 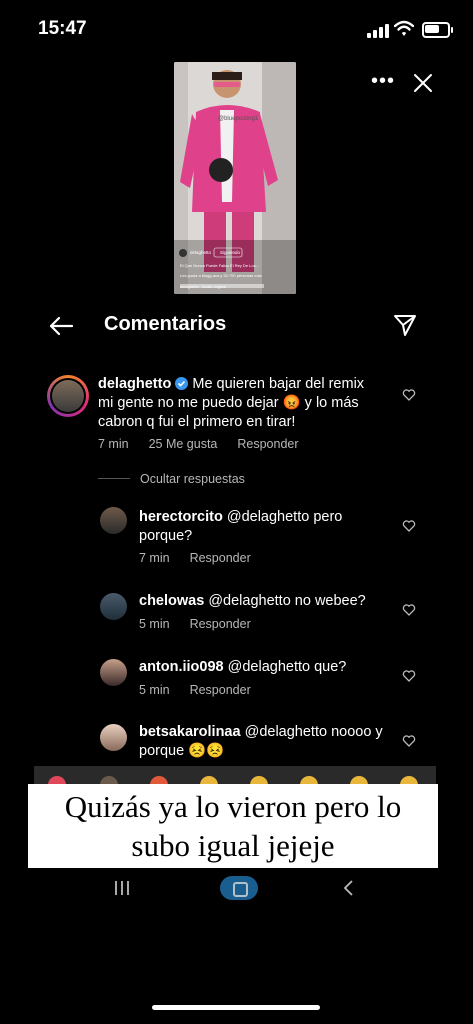 I want to click on reply-text-line-1: @delaghetto que?, so click(x=287, y=667).